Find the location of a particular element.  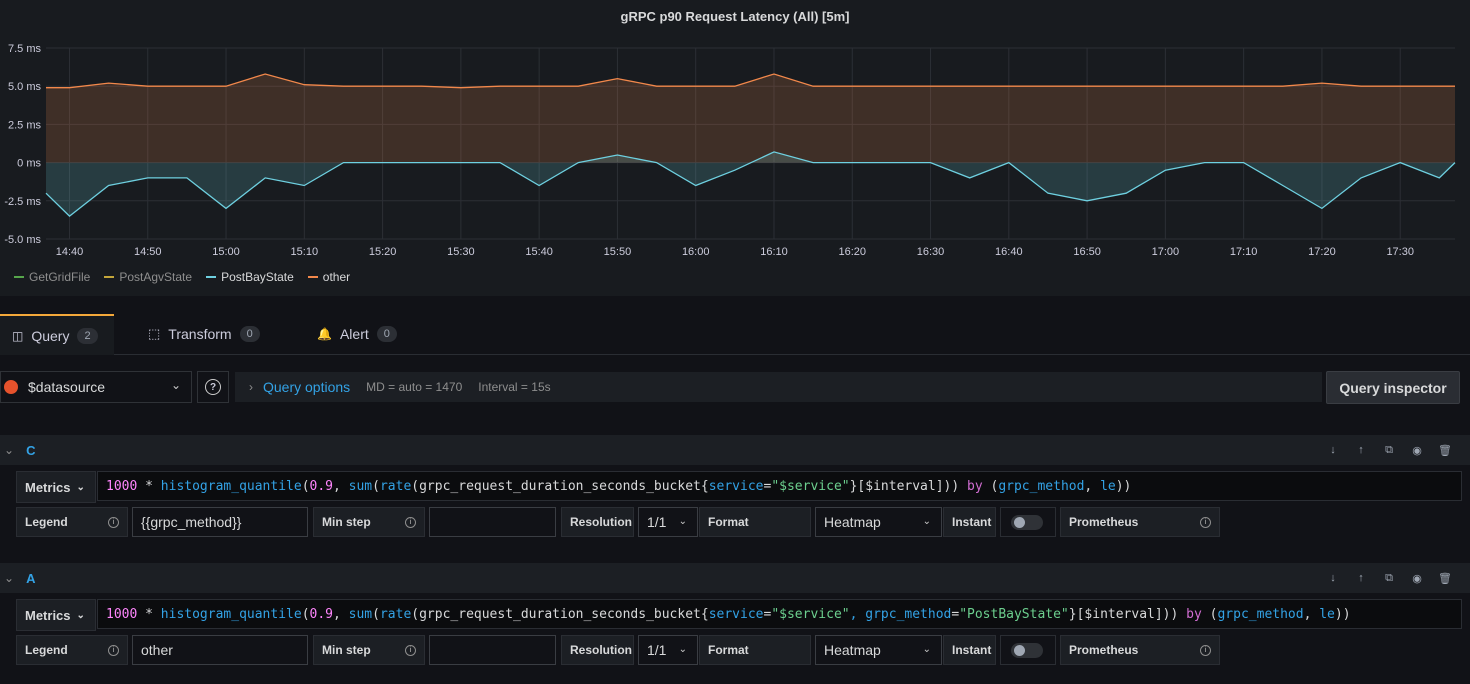

x-tick-label: 17:00 is located at coordinates (1166, 252).